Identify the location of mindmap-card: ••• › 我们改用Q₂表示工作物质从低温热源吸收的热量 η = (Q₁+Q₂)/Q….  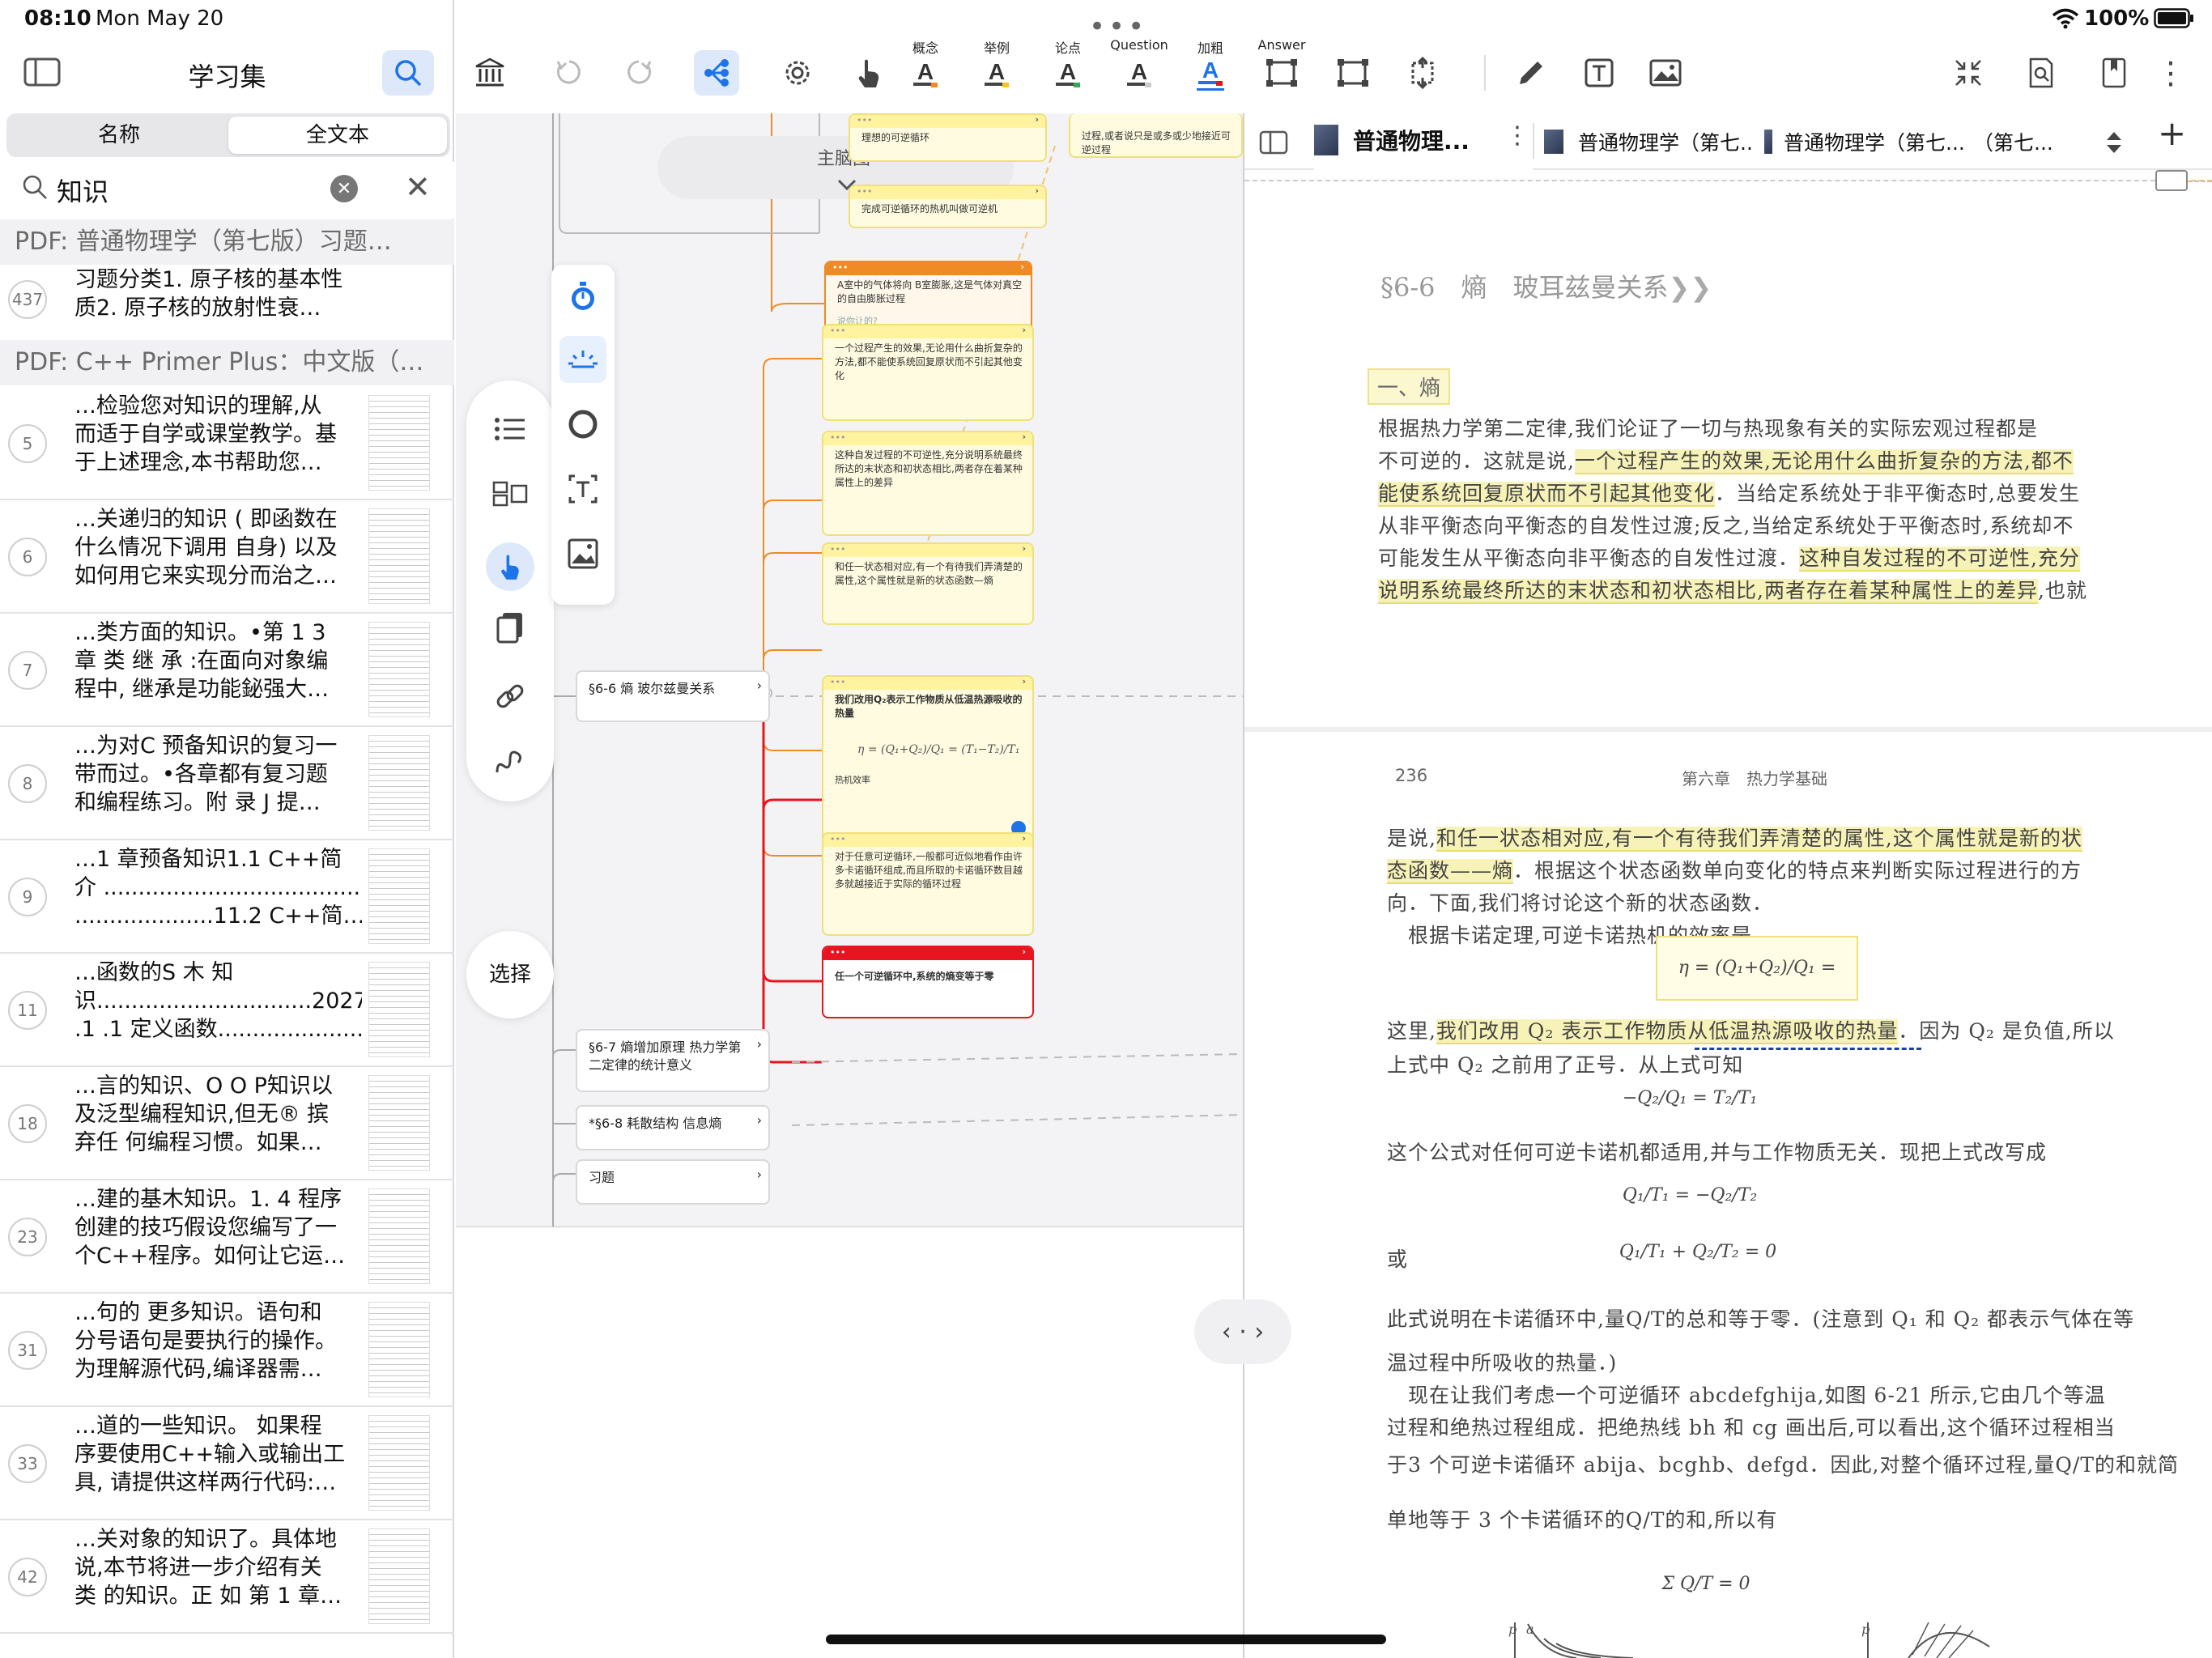
(928, 759).